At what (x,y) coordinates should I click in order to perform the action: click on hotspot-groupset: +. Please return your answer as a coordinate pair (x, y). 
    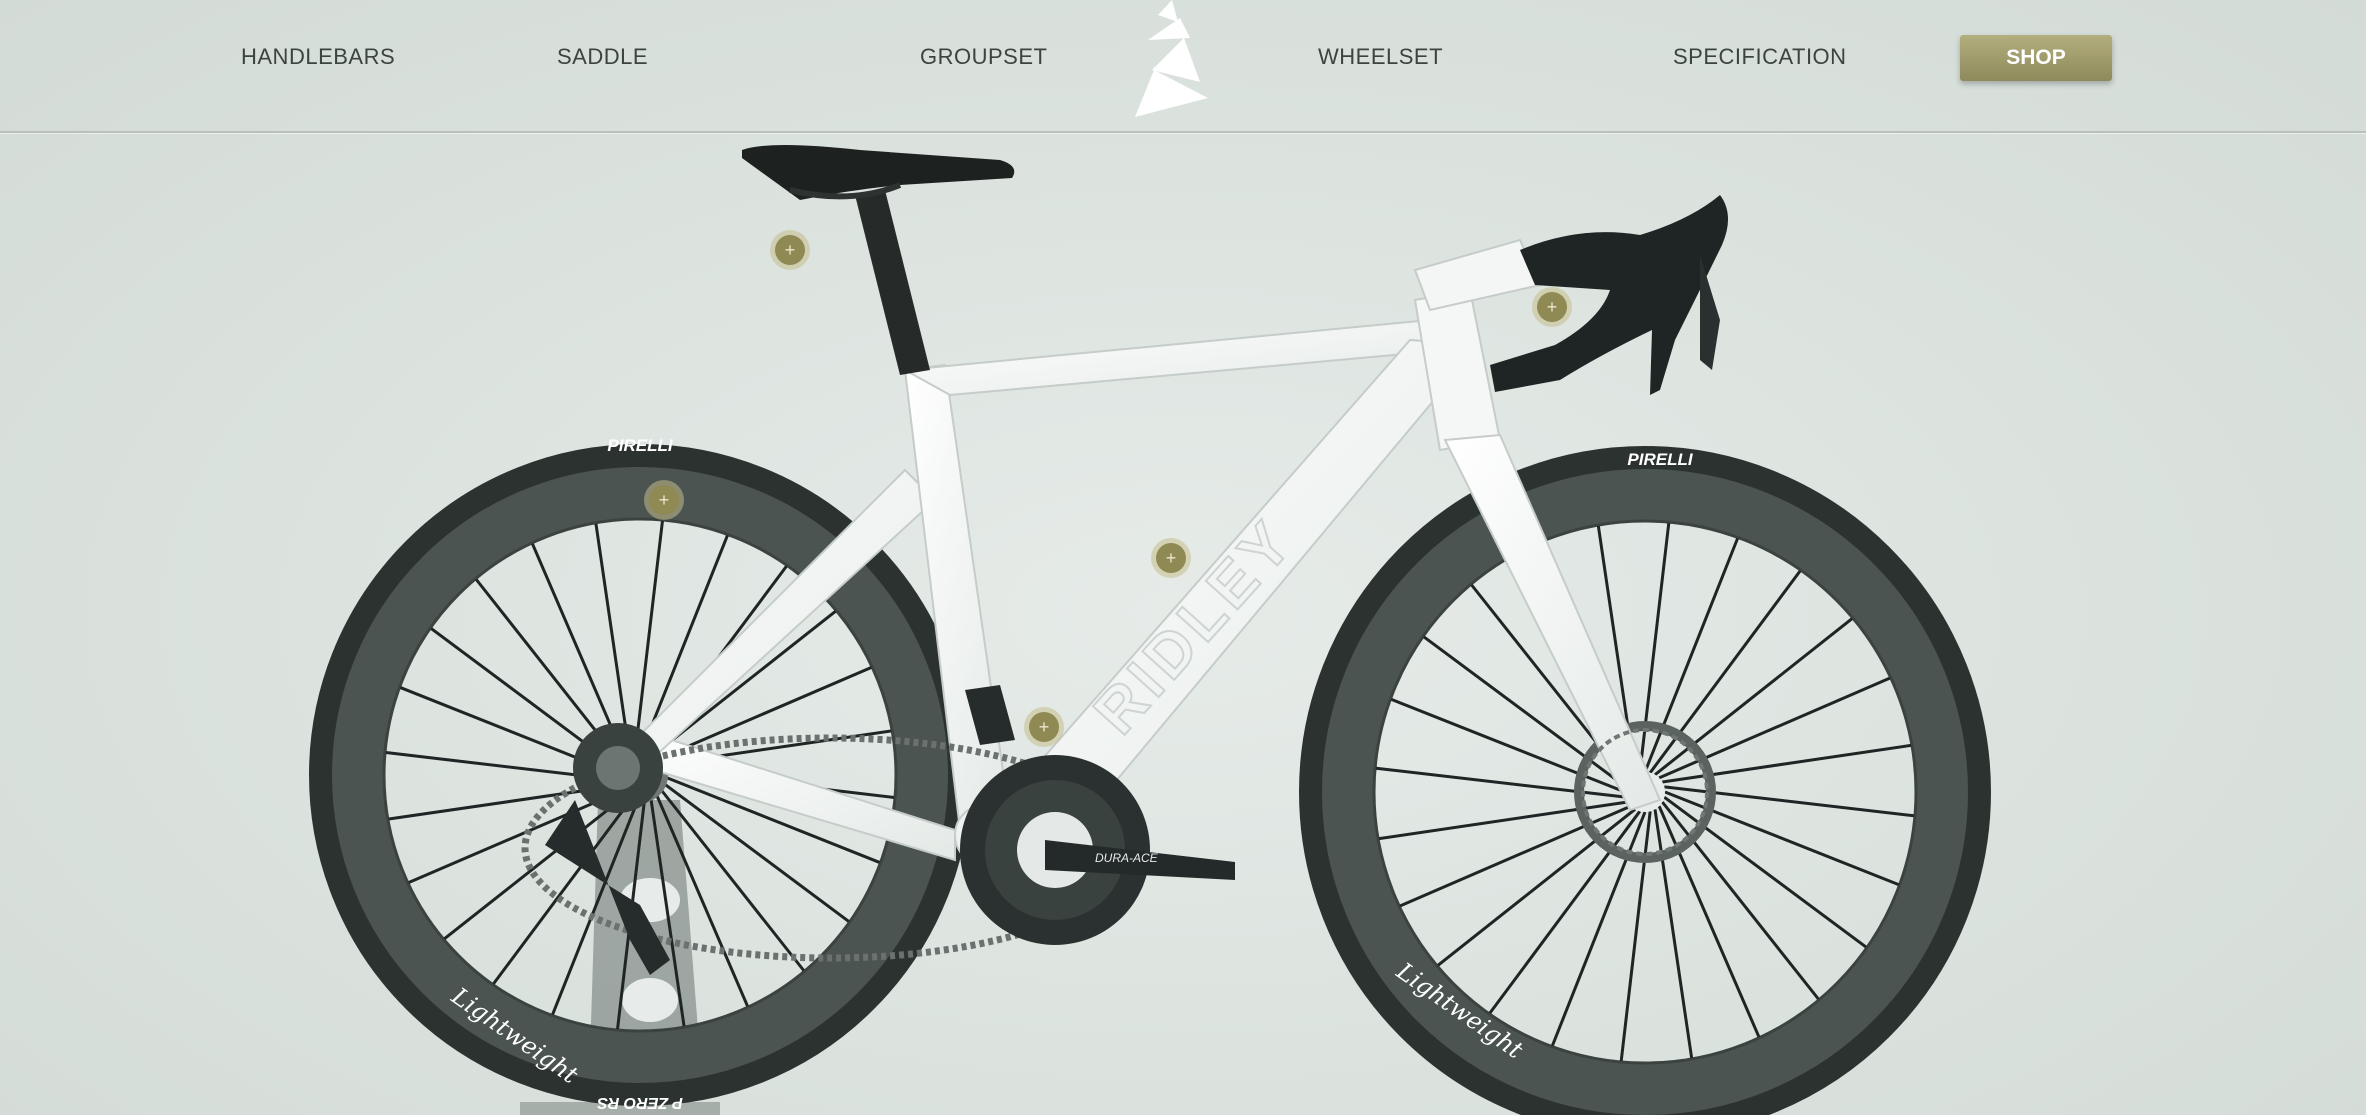
    Looking at the image, I should click on (1044, 727).